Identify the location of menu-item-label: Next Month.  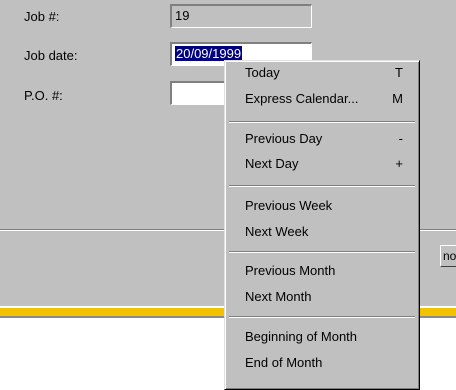
(278, 296).